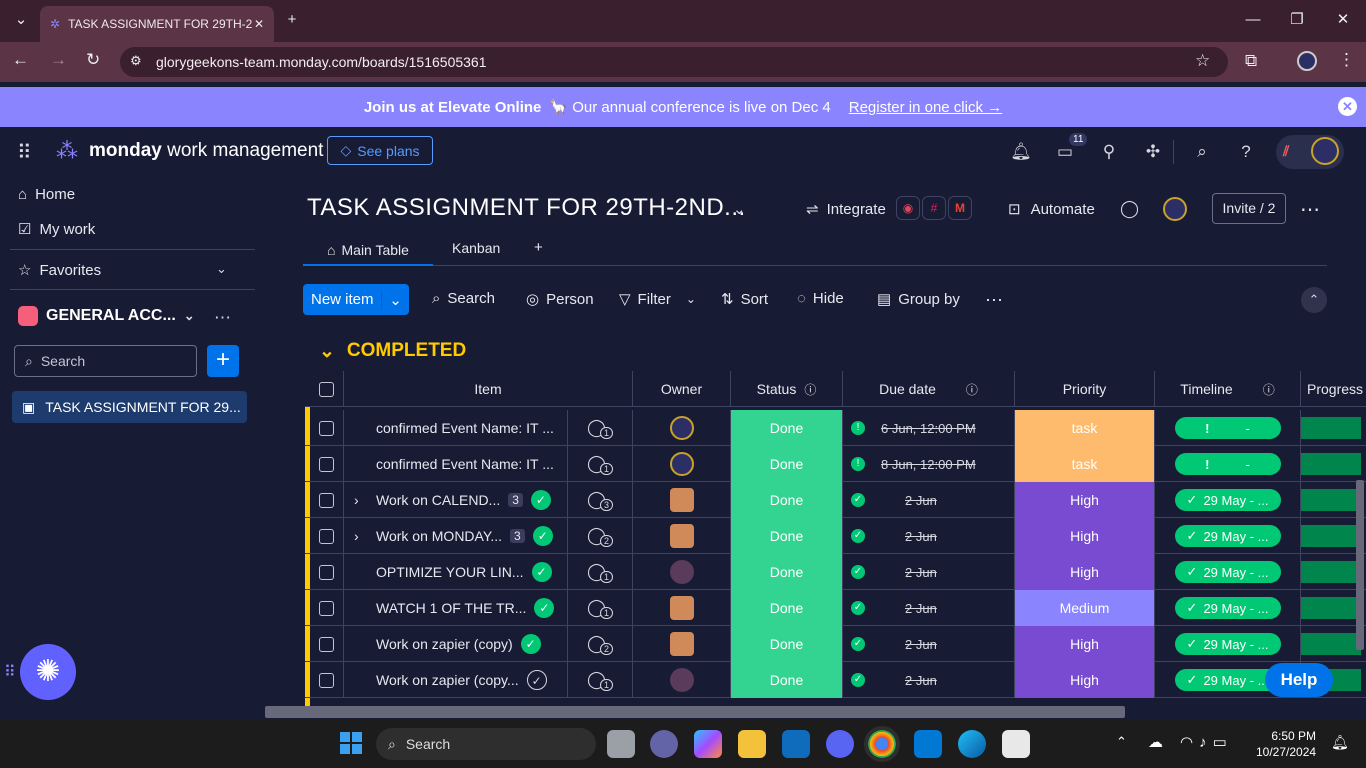 The image size is (1366, 768). Describe the element at coordinates (1249, 208) in the screenshot. I see `invite-button: Invite / 2` at that location.